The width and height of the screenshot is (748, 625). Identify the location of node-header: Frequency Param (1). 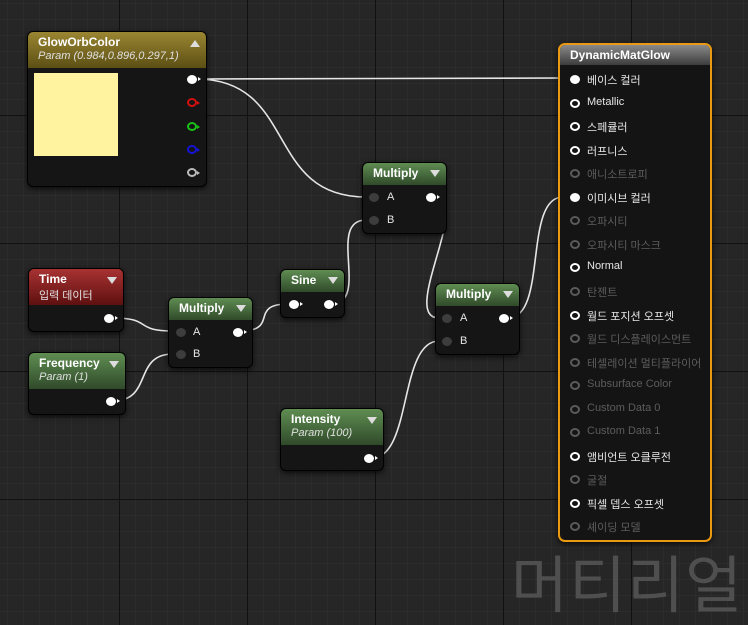
(77, 371).